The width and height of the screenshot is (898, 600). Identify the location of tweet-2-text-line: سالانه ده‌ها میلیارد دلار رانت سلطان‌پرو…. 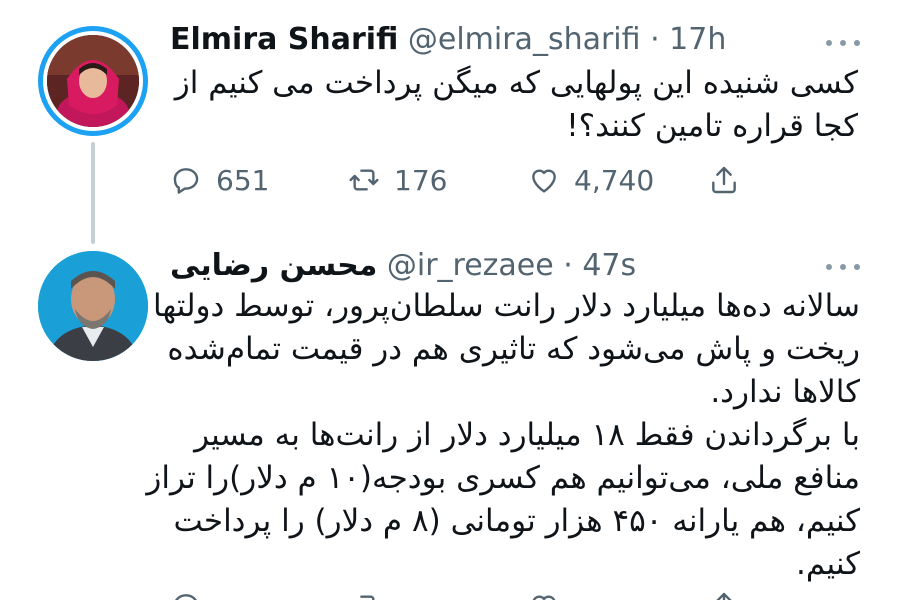
(506, 306).